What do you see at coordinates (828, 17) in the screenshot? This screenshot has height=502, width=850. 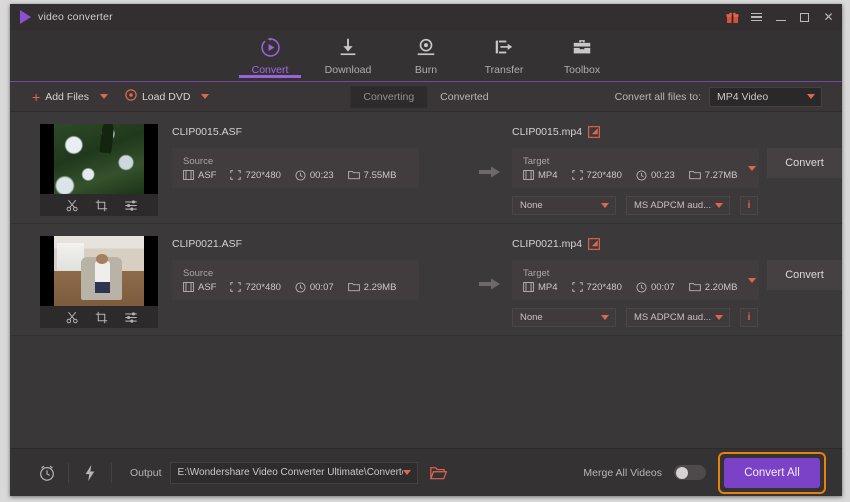 I see `close-button: ✕` at bounding box center [828, 17].